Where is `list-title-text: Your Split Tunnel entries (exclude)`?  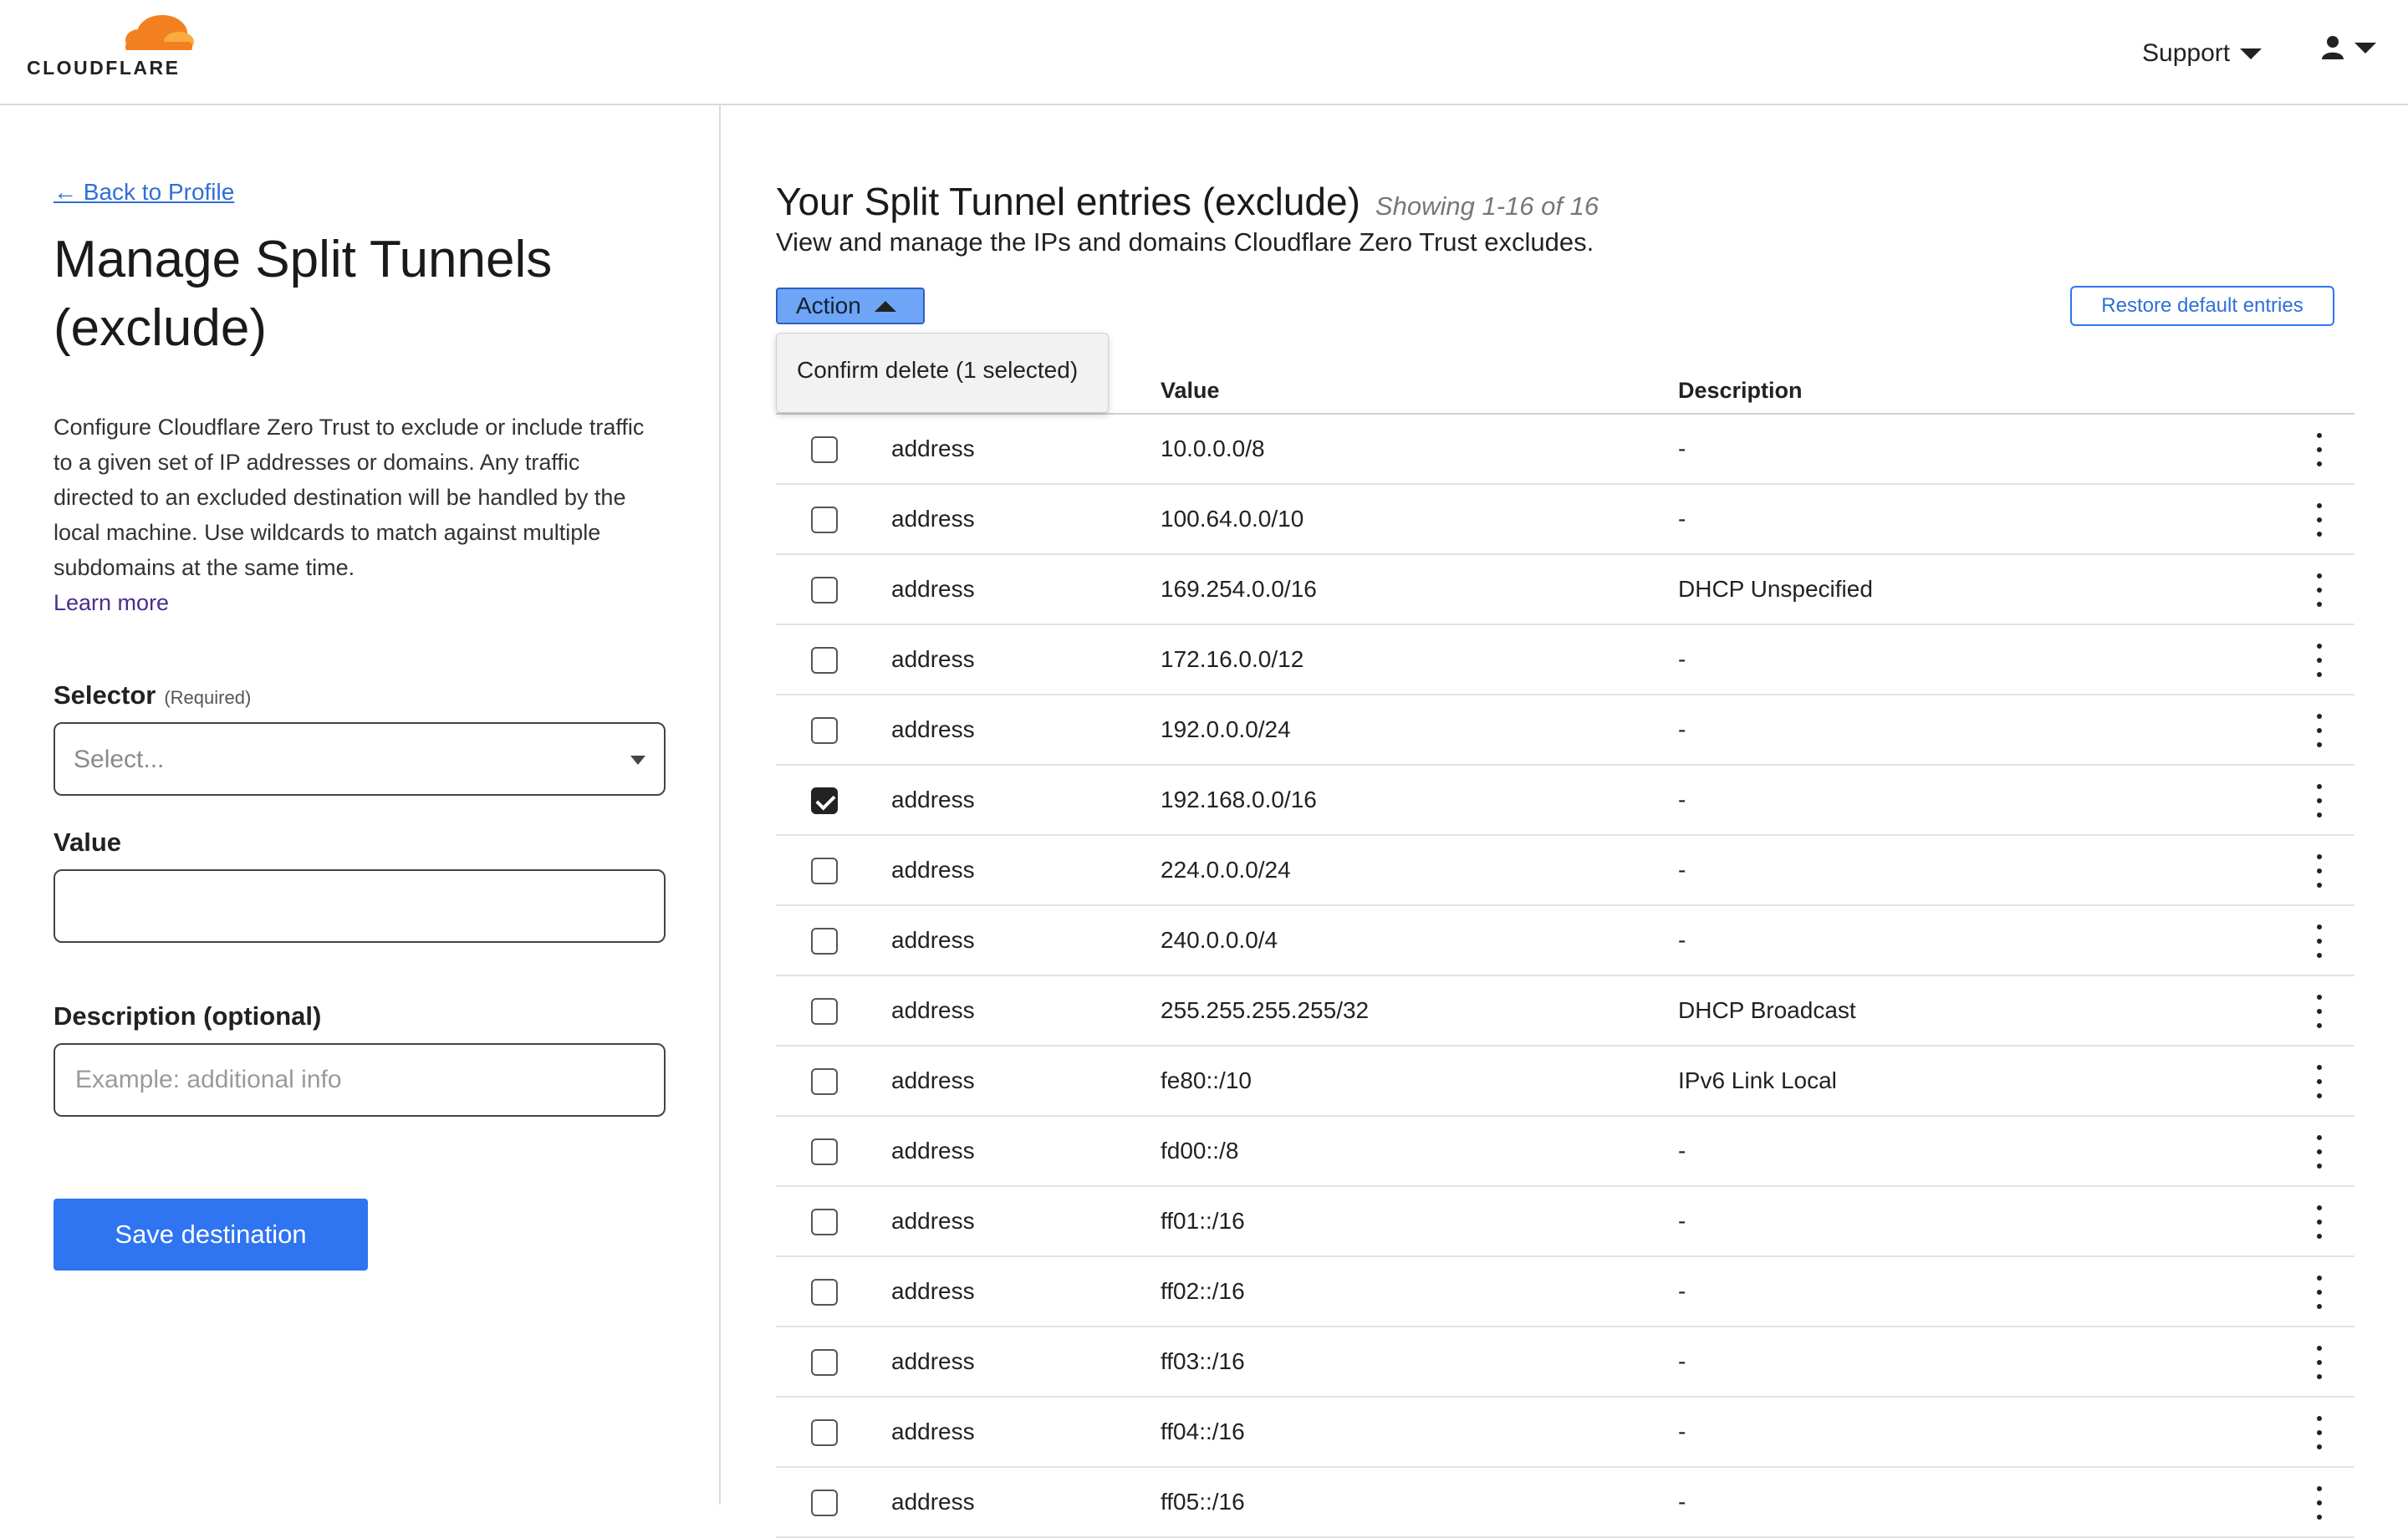 list-title-text: Your Split Tunnel entries (exclude) is located at coordinates (1068, 201).